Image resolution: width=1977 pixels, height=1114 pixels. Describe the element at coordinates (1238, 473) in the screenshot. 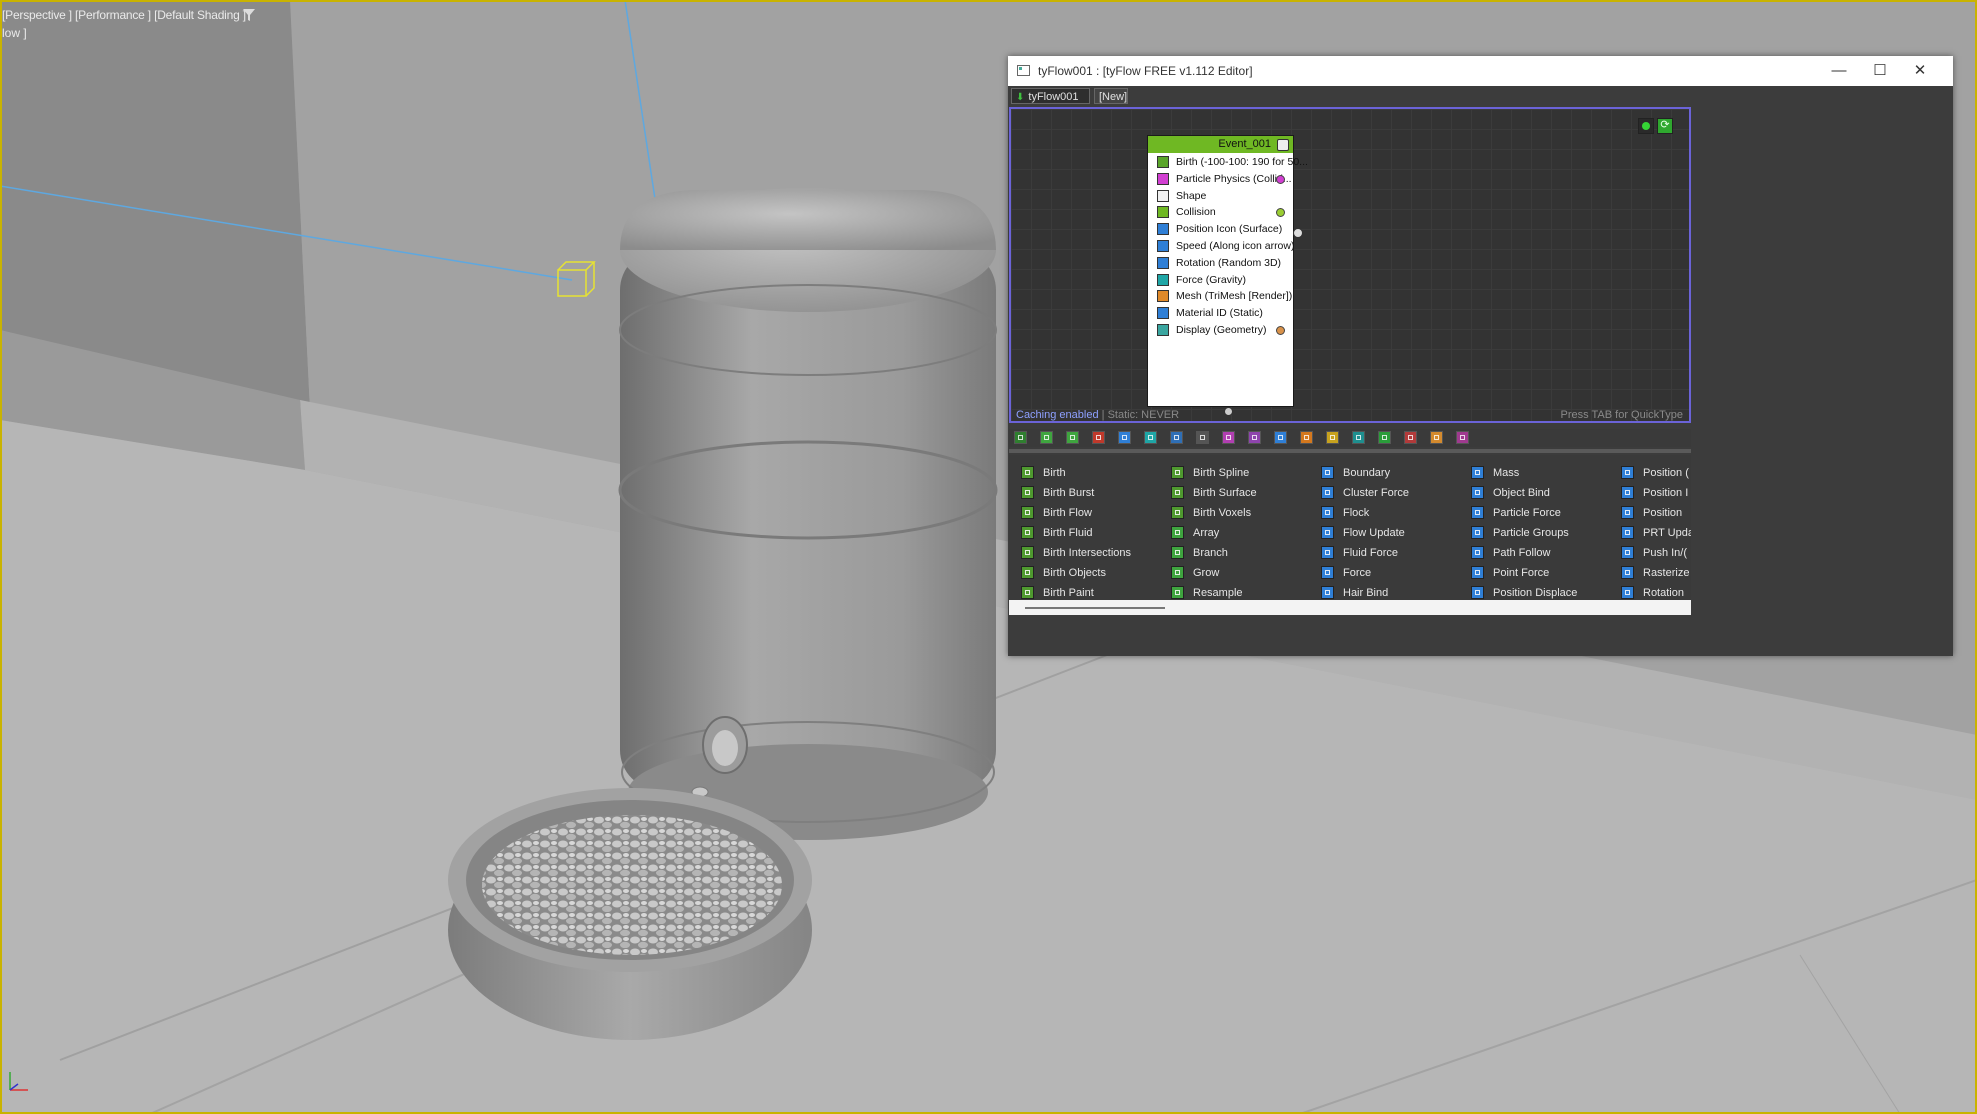

I see `palette-operator-item: Birth Spline` at that location.